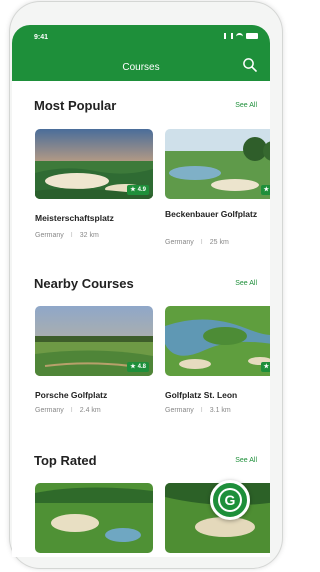 The height and width of the screenshot is (572, 320). I want to click on rating-badge: ★3., so click(265, 367).